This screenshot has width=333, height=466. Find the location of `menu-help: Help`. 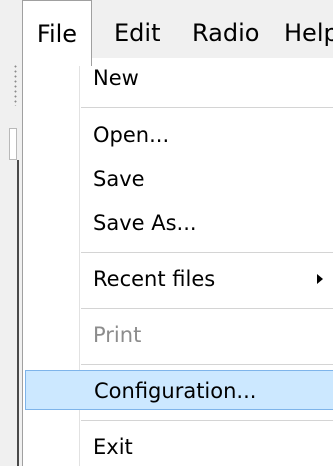

menu-help: Help is located at coordinates (308, 33).